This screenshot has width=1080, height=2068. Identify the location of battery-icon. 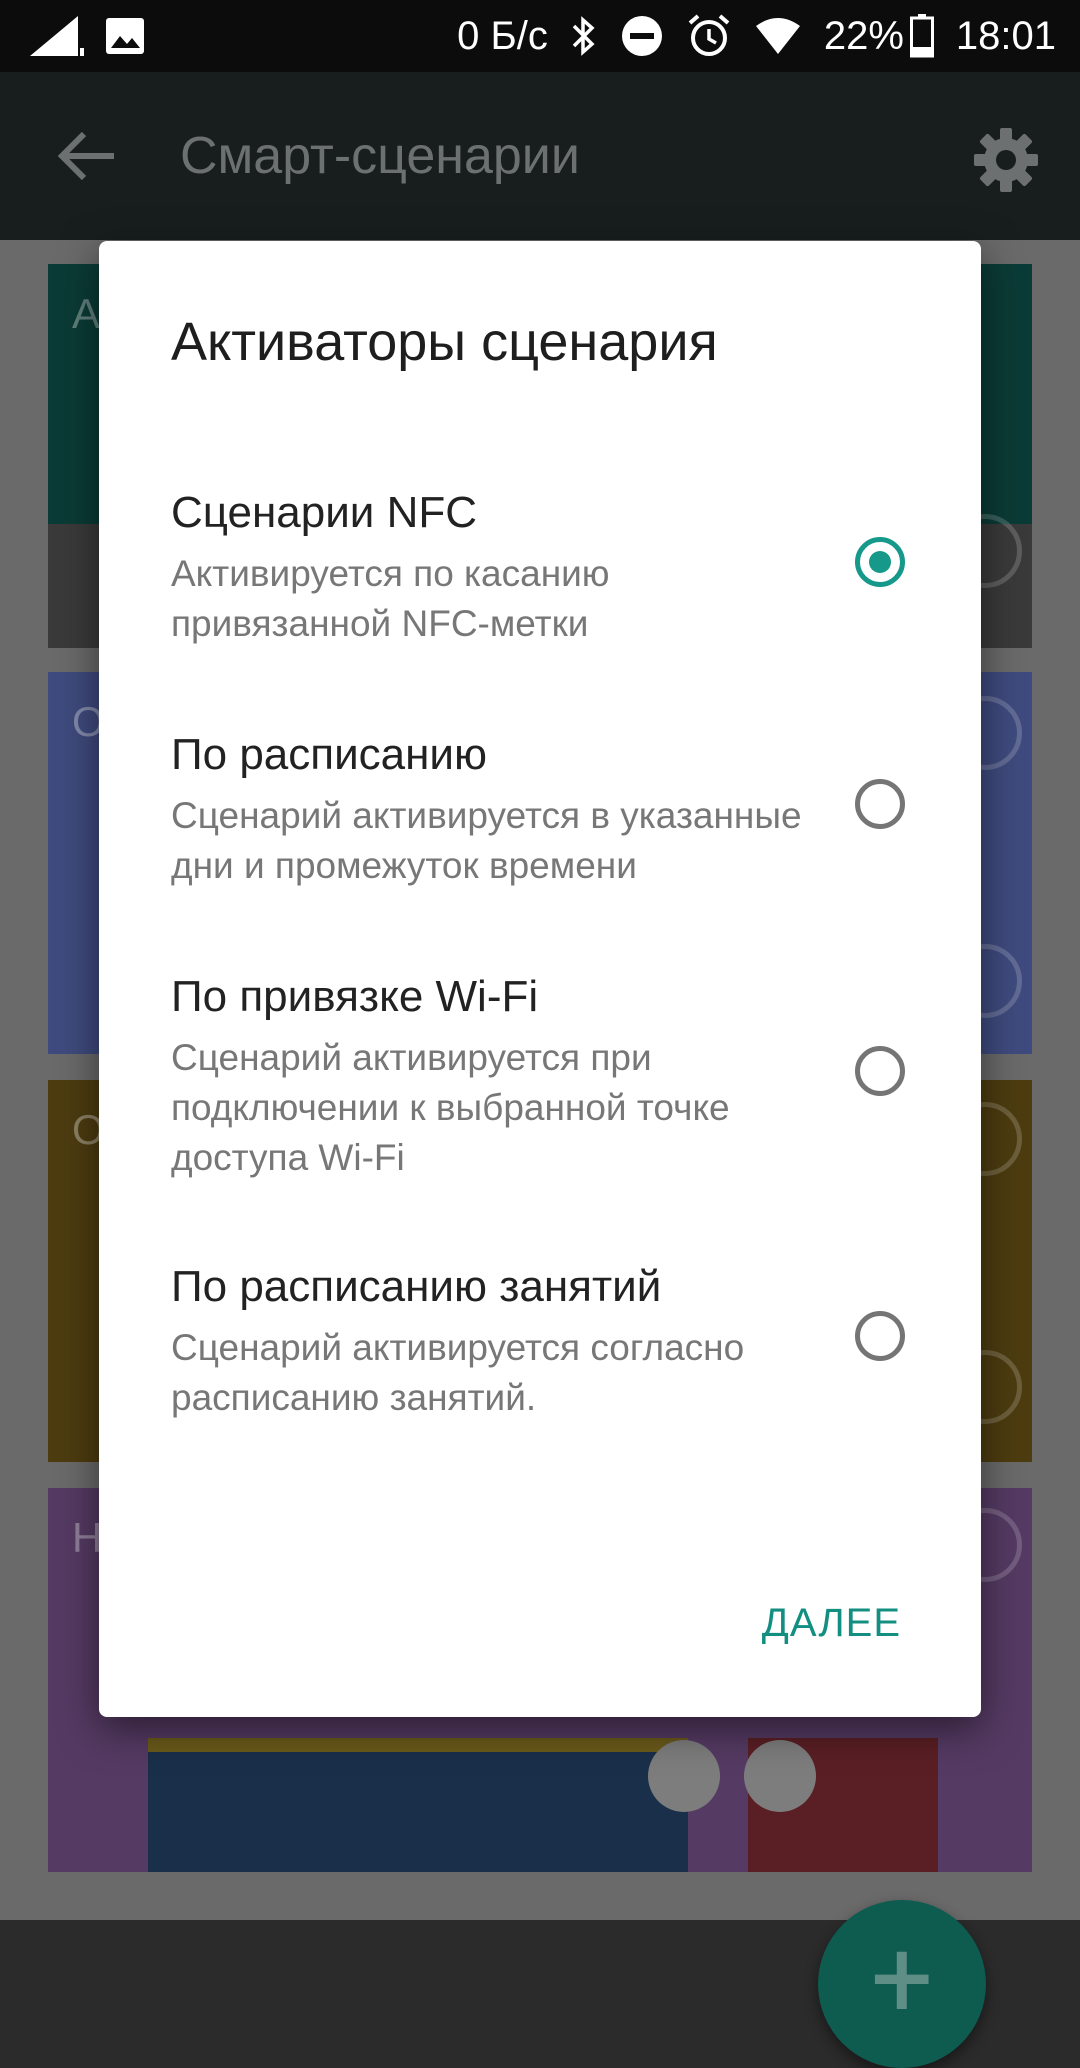
(921, 36).